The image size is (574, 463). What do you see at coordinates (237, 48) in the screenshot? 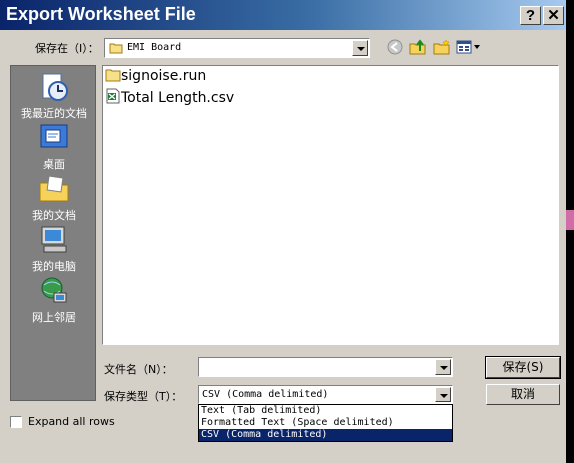
I see `save-in-dropdown: EMI Board` at bounding box center [237, 48].